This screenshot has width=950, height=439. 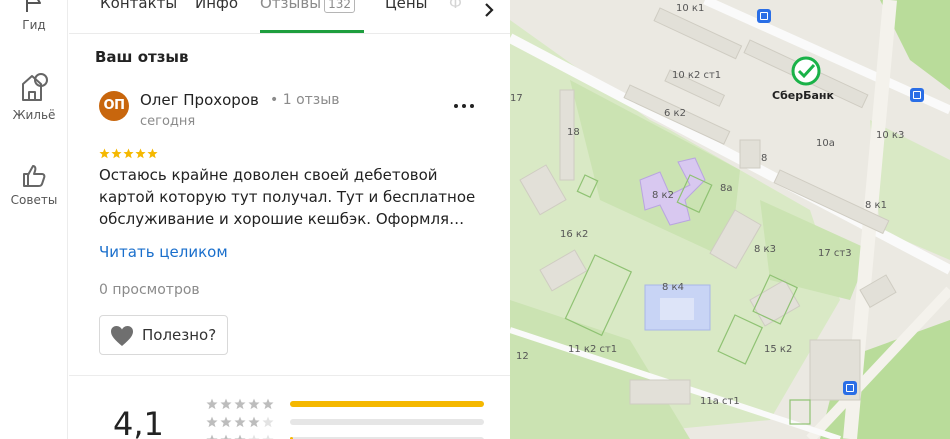 I want to click on map-building-label: 10 к2 ст1, so click(x=697, y=75).